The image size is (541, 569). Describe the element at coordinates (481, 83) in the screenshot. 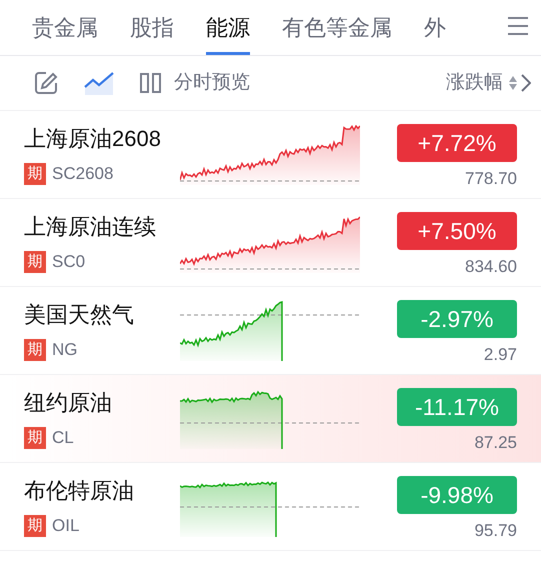

I see `sort-button: 涨跌幅` at that location.